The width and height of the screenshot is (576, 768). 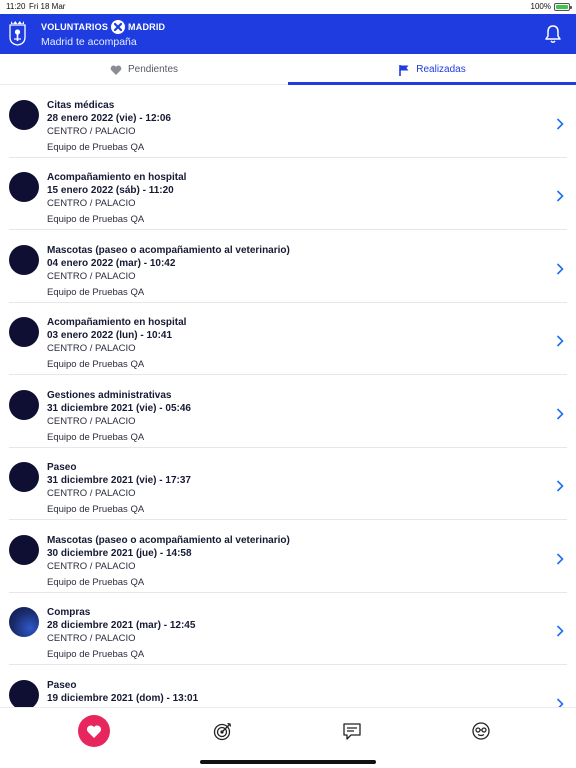 What do you see at coordinates (441, 69) in the screenshot?
I see `tab-realizadas-label: Realizadas` at bounding box center [441, 69].